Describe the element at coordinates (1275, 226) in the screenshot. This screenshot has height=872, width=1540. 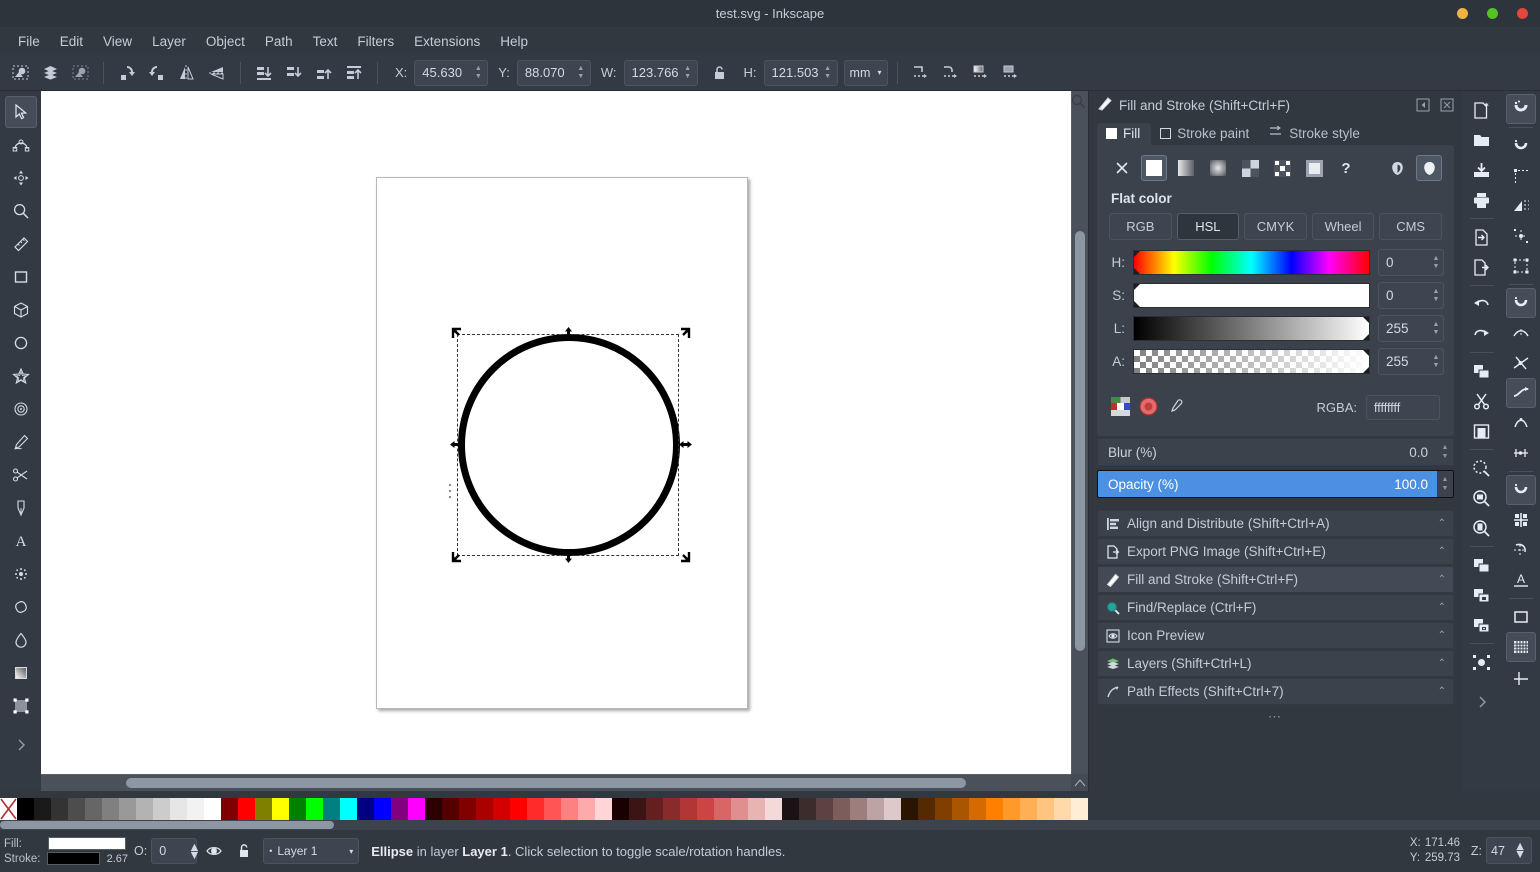
I see `color-mode-cmyk: CMYK` at that location.